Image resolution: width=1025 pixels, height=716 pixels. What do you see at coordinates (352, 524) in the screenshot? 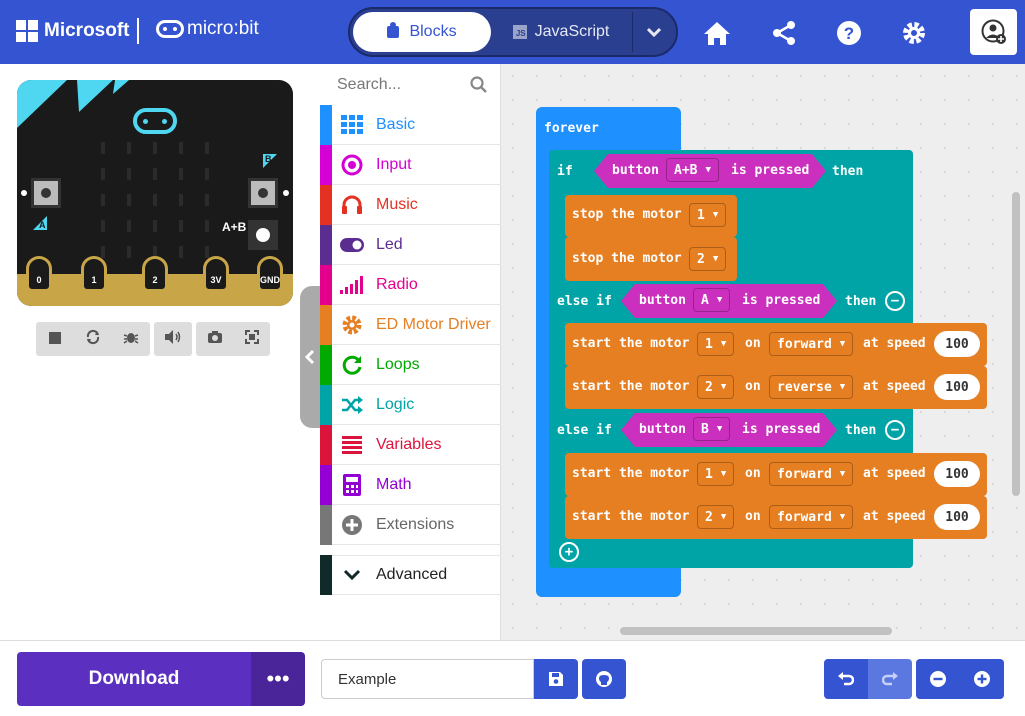
I see `plus-circle-icon` at bounding box center [352, 524].